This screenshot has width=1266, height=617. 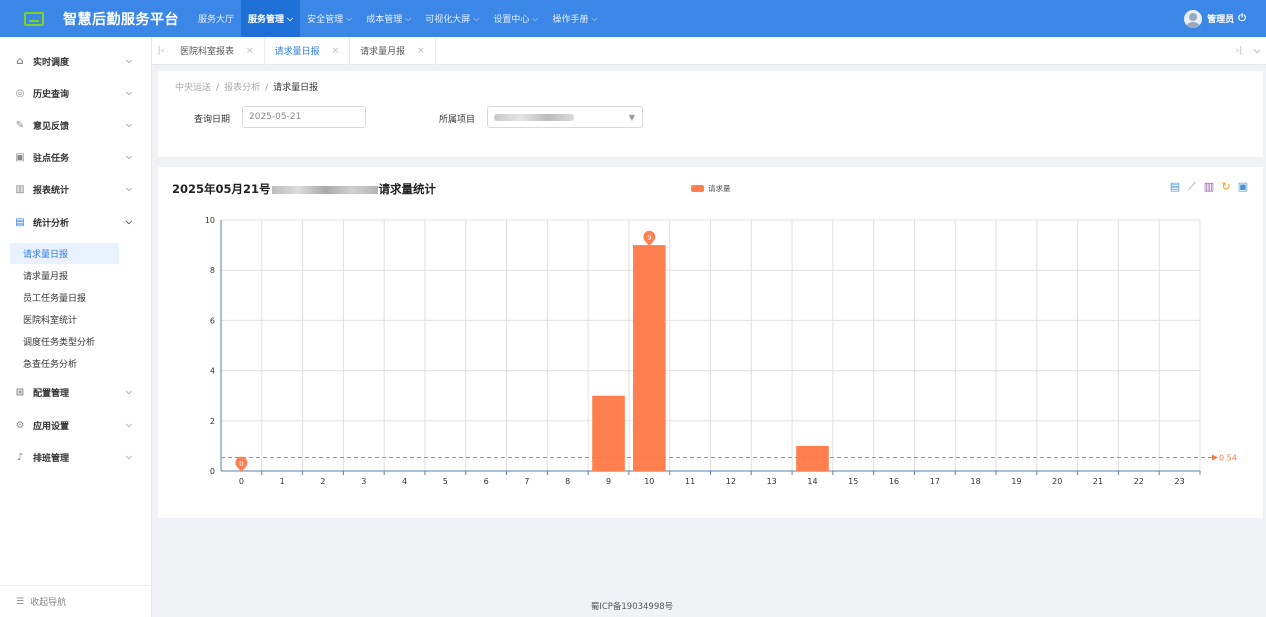 I want to click on legend-swatch, so click(x=697, y=188).